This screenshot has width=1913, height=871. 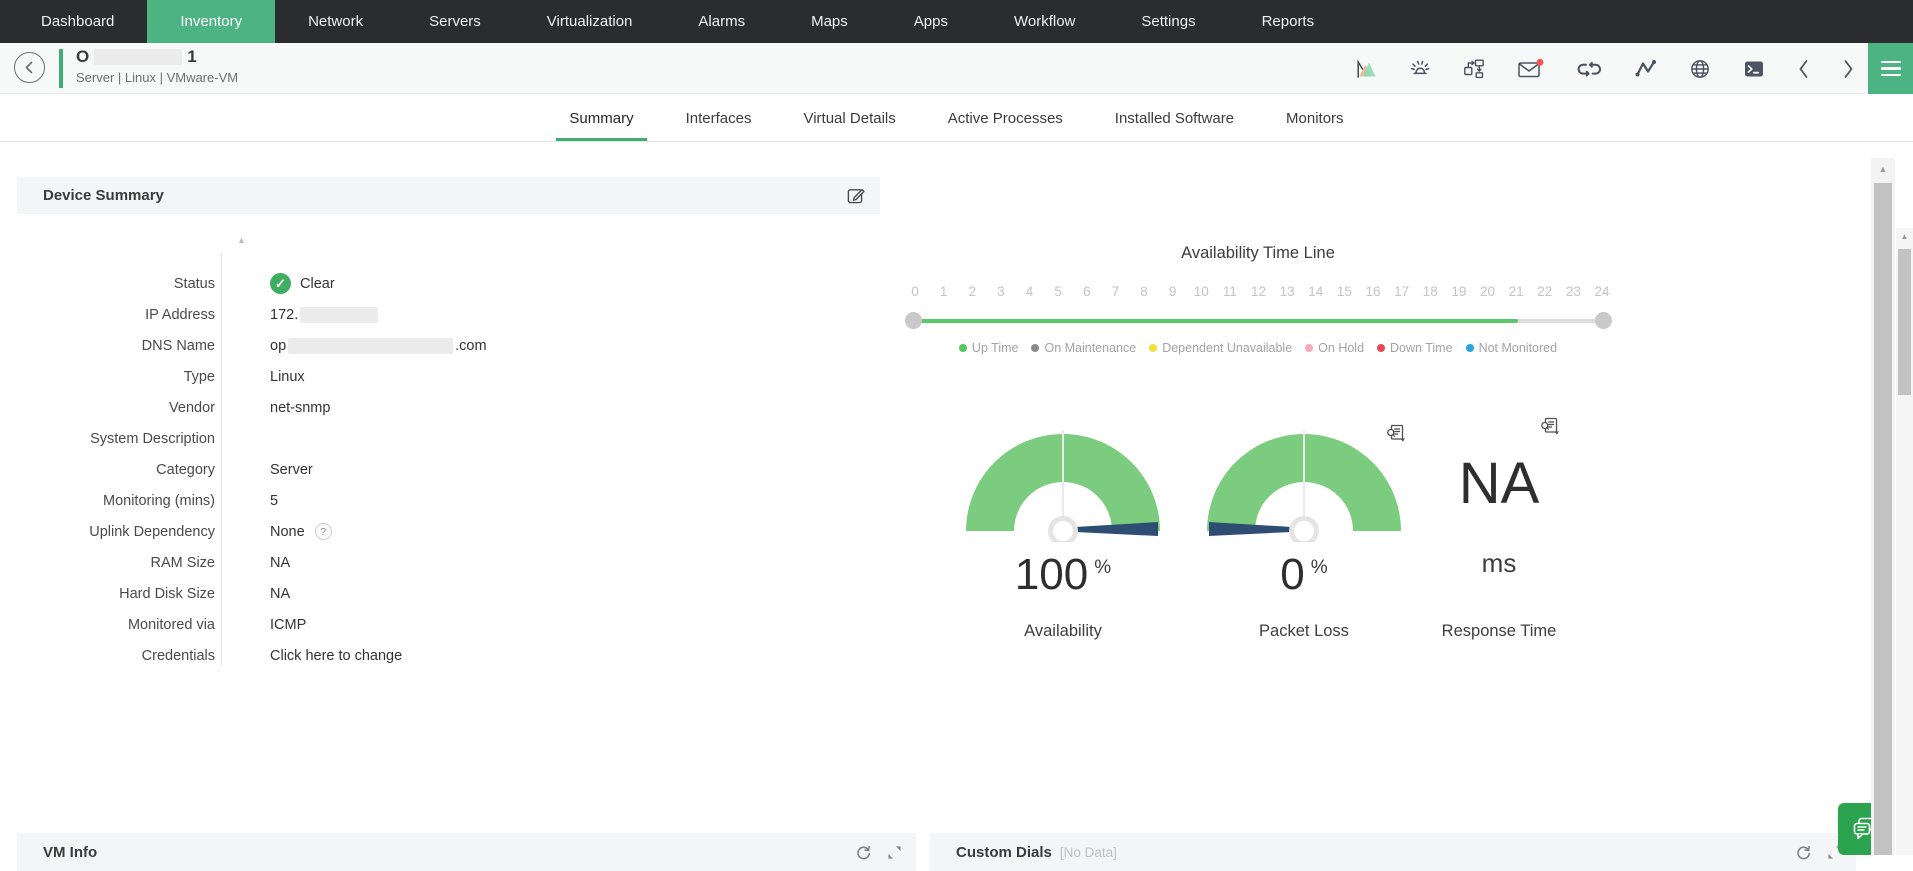 What do you see at coordinates (1754, 69) in the screenshot?
I see `terminal-icon` at bounding box center [1754, 69].